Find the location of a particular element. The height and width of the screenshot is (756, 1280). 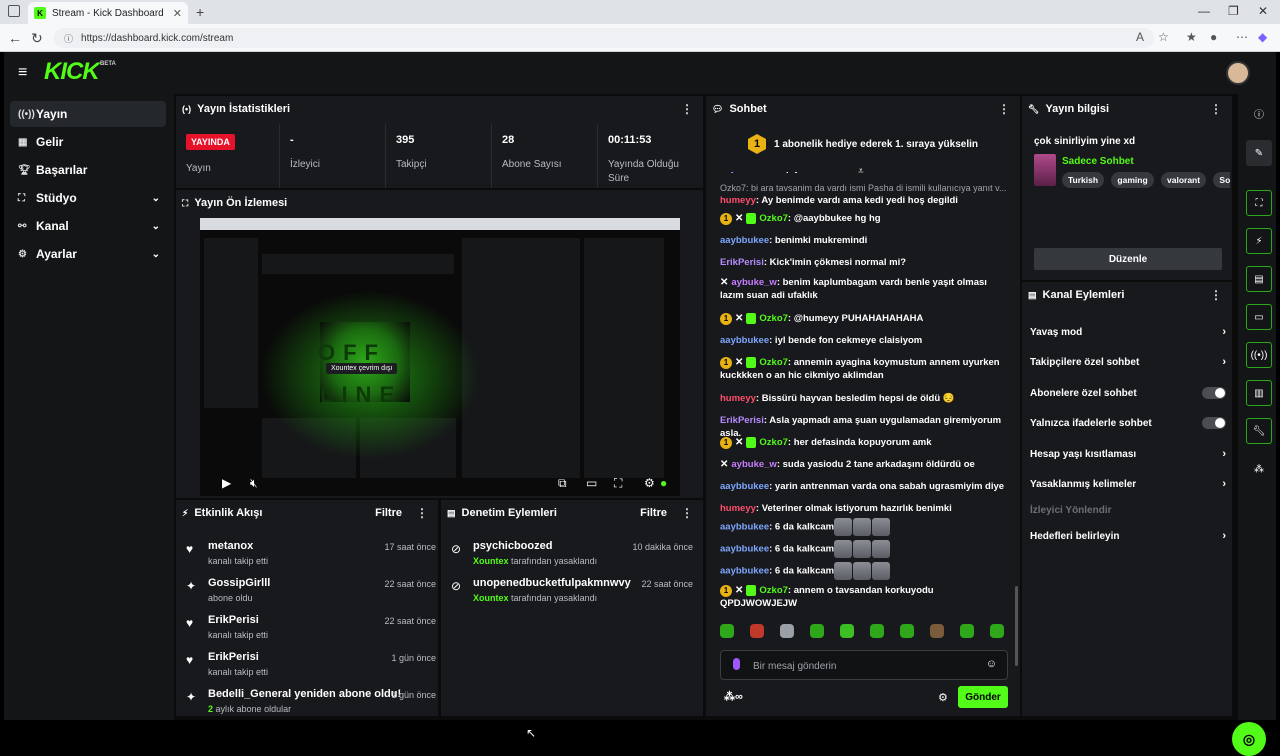

profile-icon: ● is located at coordinates (1213, 37).